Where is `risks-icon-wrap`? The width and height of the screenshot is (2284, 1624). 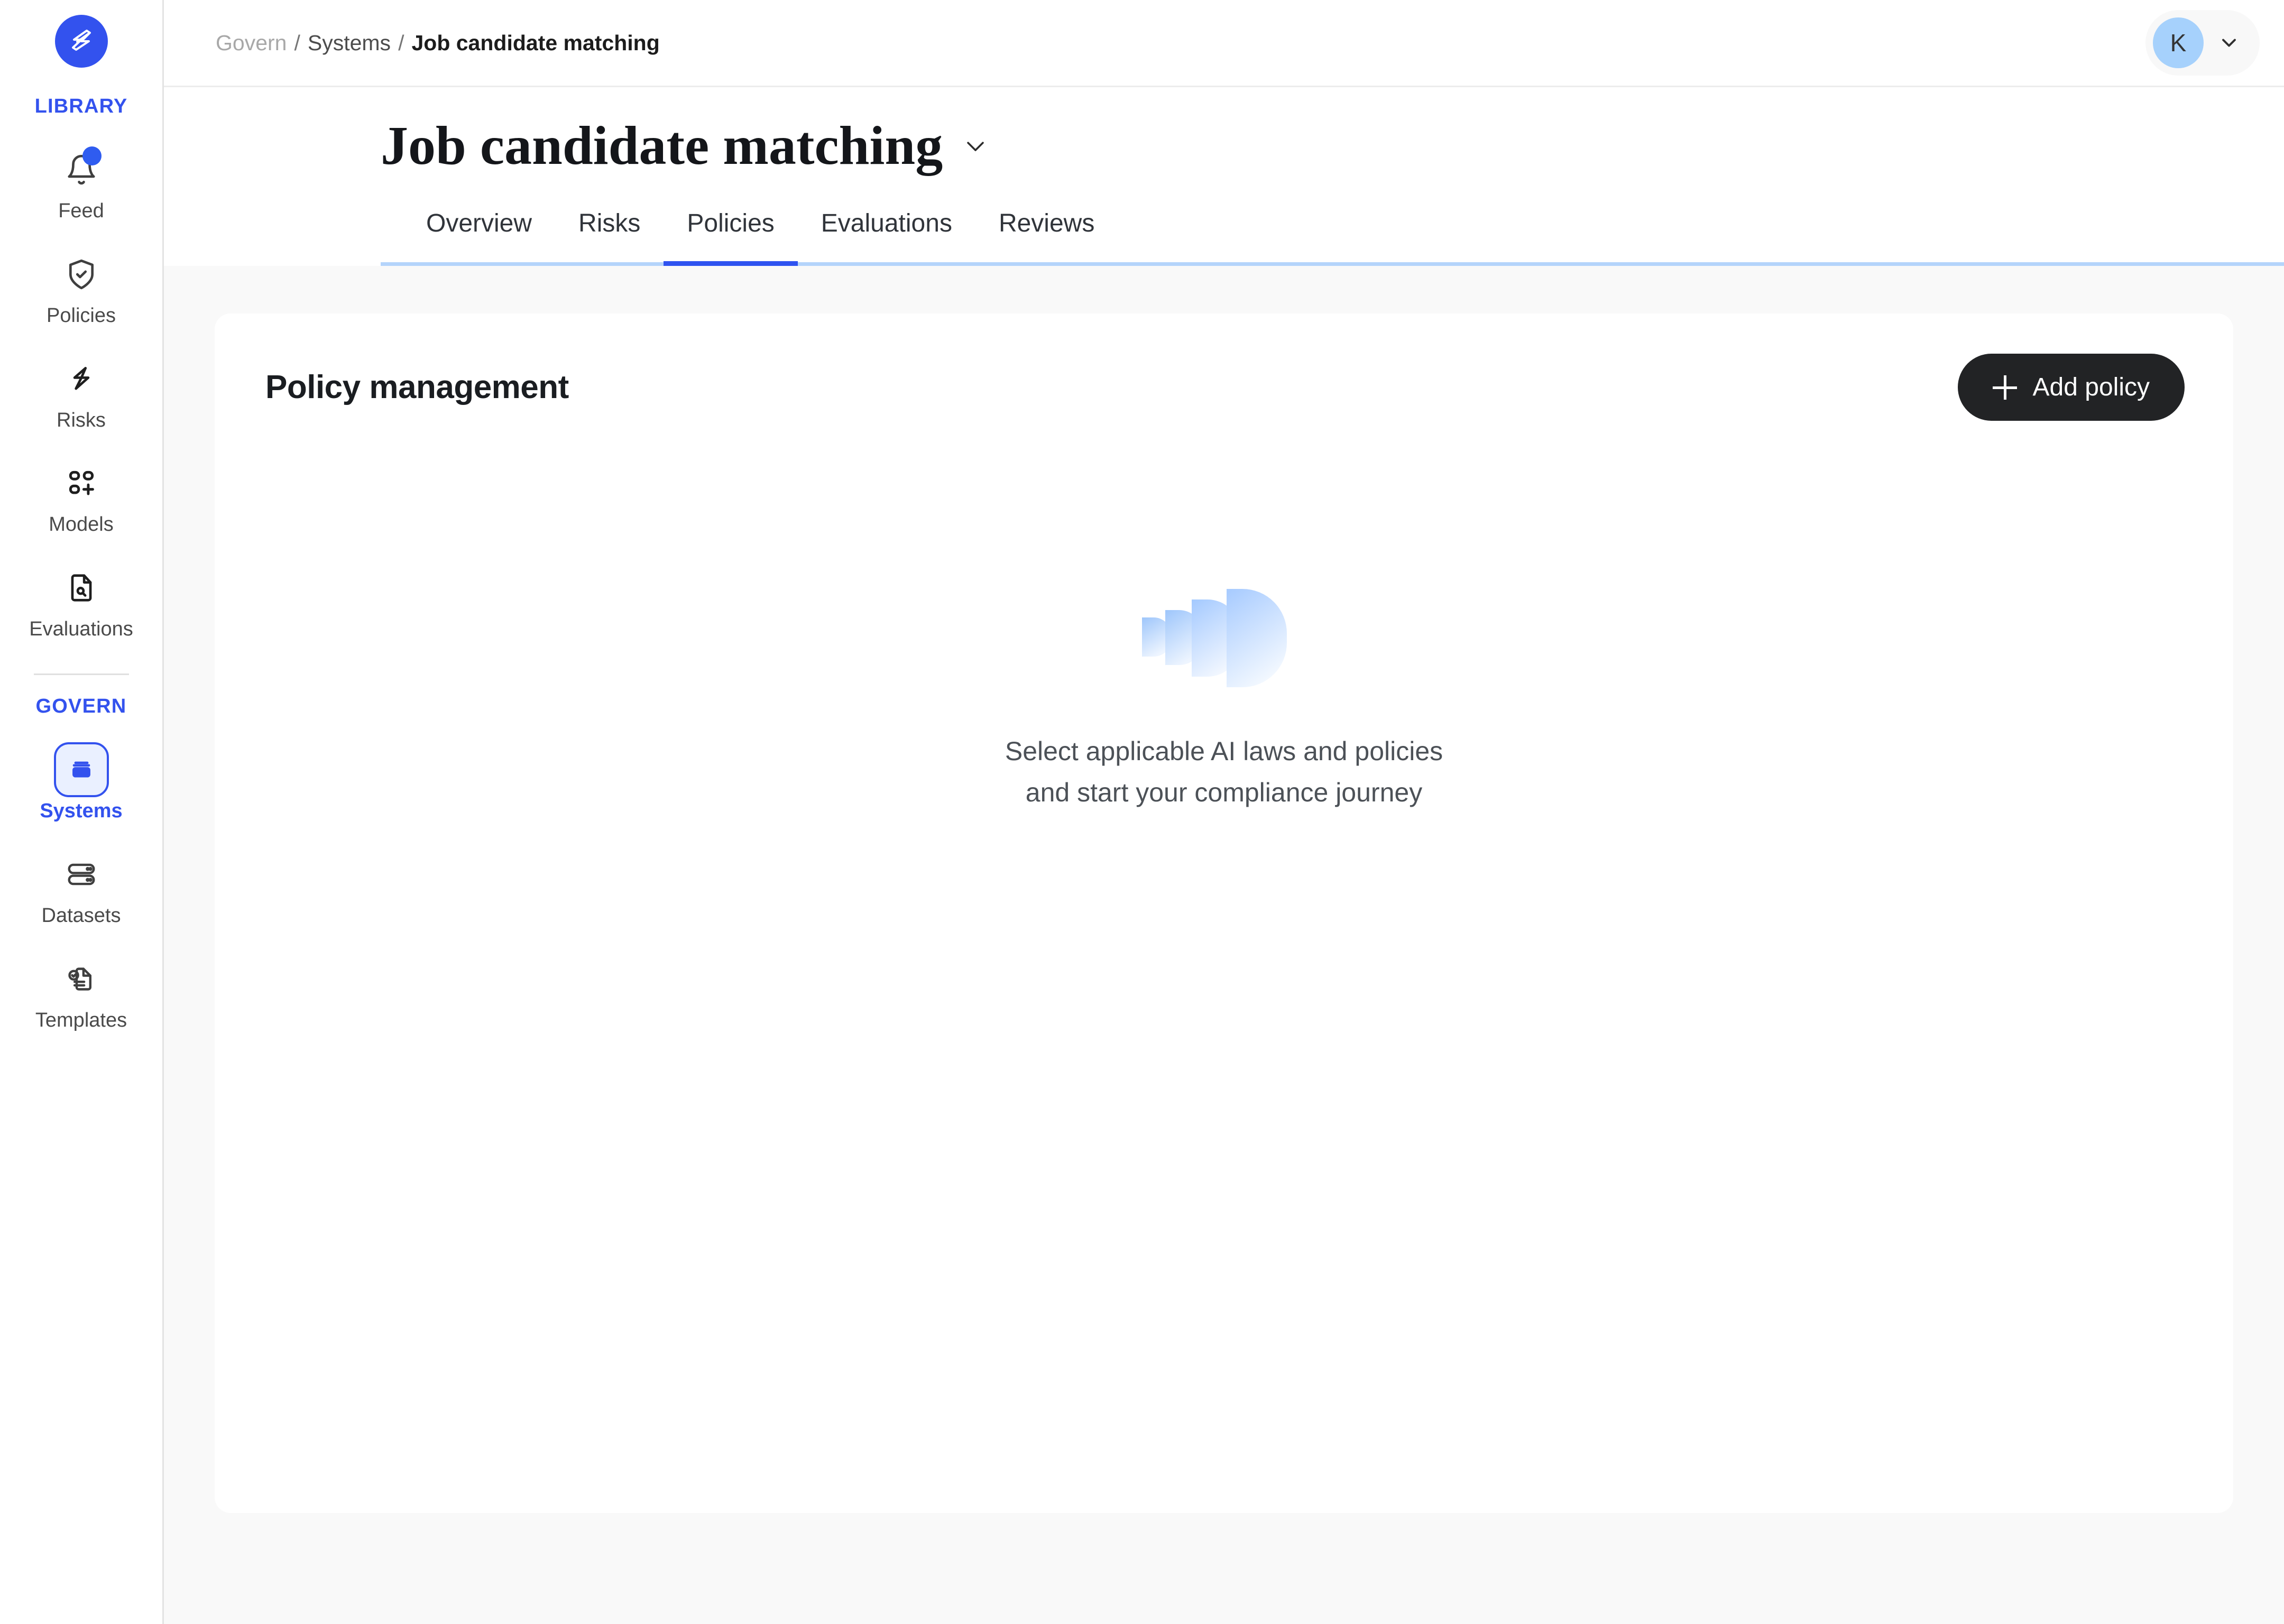
risks-icon-wrap is located at coordinates (81, 379).